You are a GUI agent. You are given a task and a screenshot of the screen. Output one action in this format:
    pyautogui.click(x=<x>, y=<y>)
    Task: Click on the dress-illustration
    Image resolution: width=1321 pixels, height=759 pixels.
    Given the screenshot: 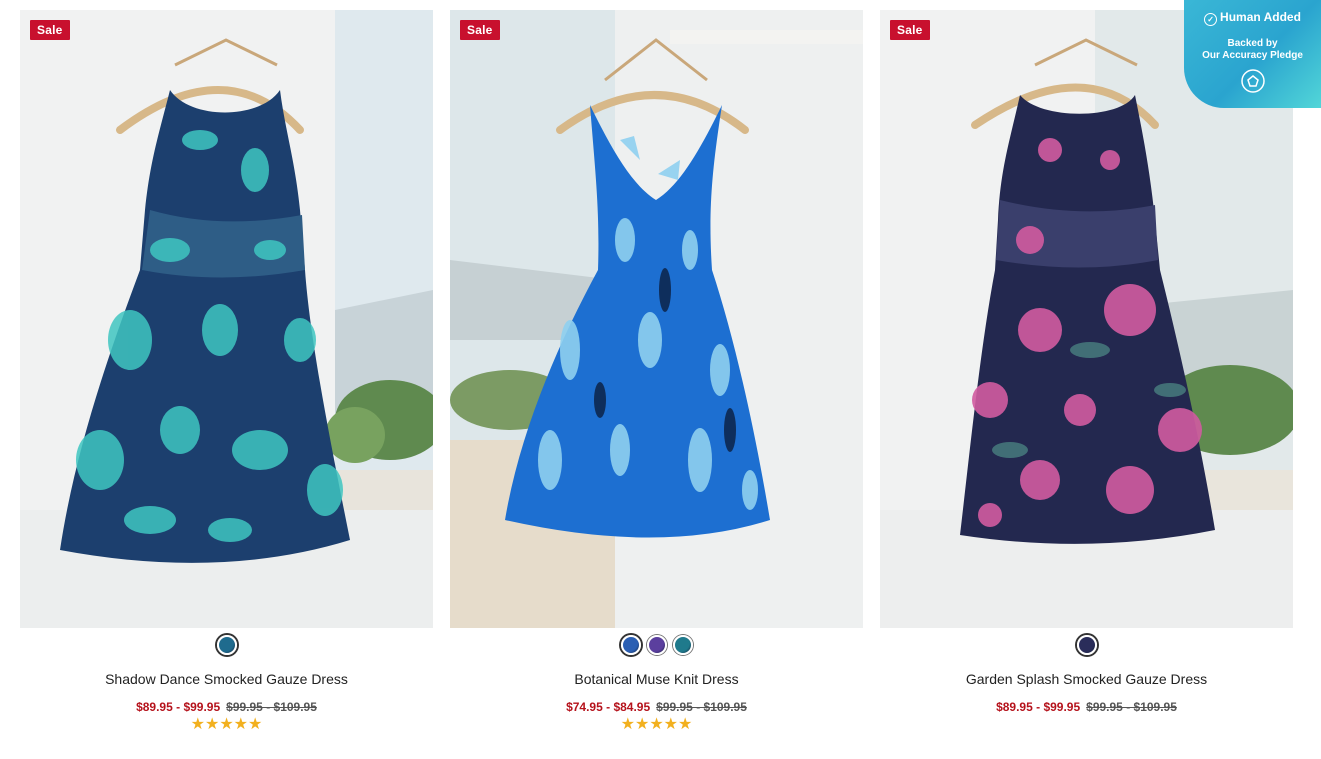 What is the action you would take?
    pyautogui.click(x=637, y=288)
    